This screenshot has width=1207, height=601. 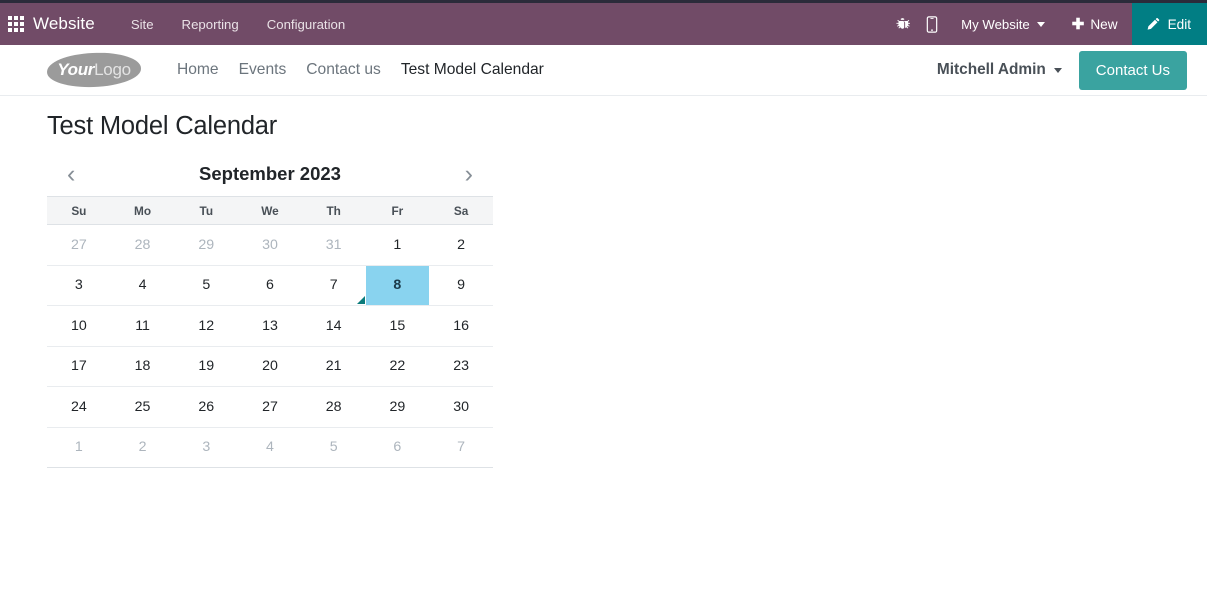 I want to click on calendar-day-cell: 21, so click(x=333, y=366).